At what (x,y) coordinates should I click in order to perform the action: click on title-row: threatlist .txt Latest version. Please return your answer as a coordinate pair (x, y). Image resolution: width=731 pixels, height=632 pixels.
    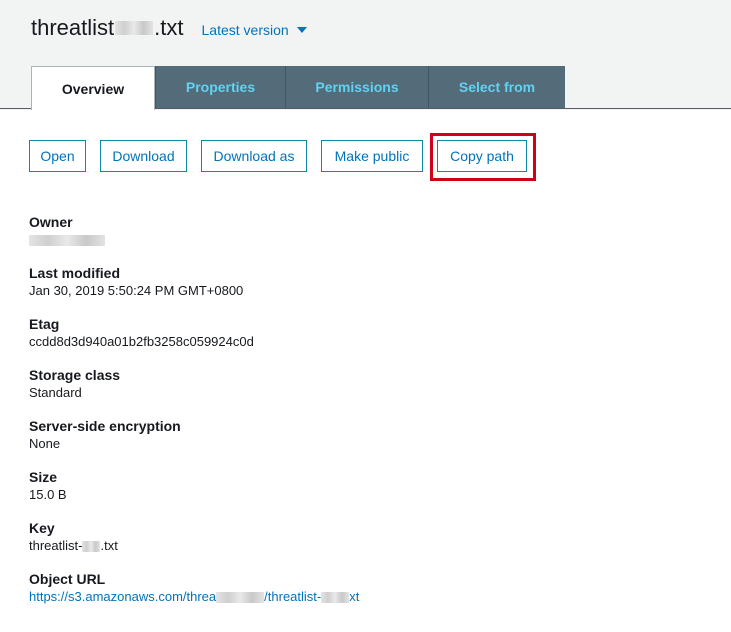
    Looking at the image, I should click on (169, 28).